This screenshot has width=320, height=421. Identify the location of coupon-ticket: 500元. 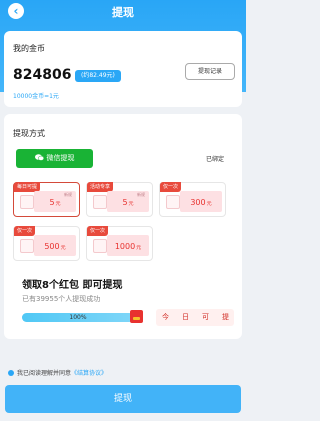
(55, 245).